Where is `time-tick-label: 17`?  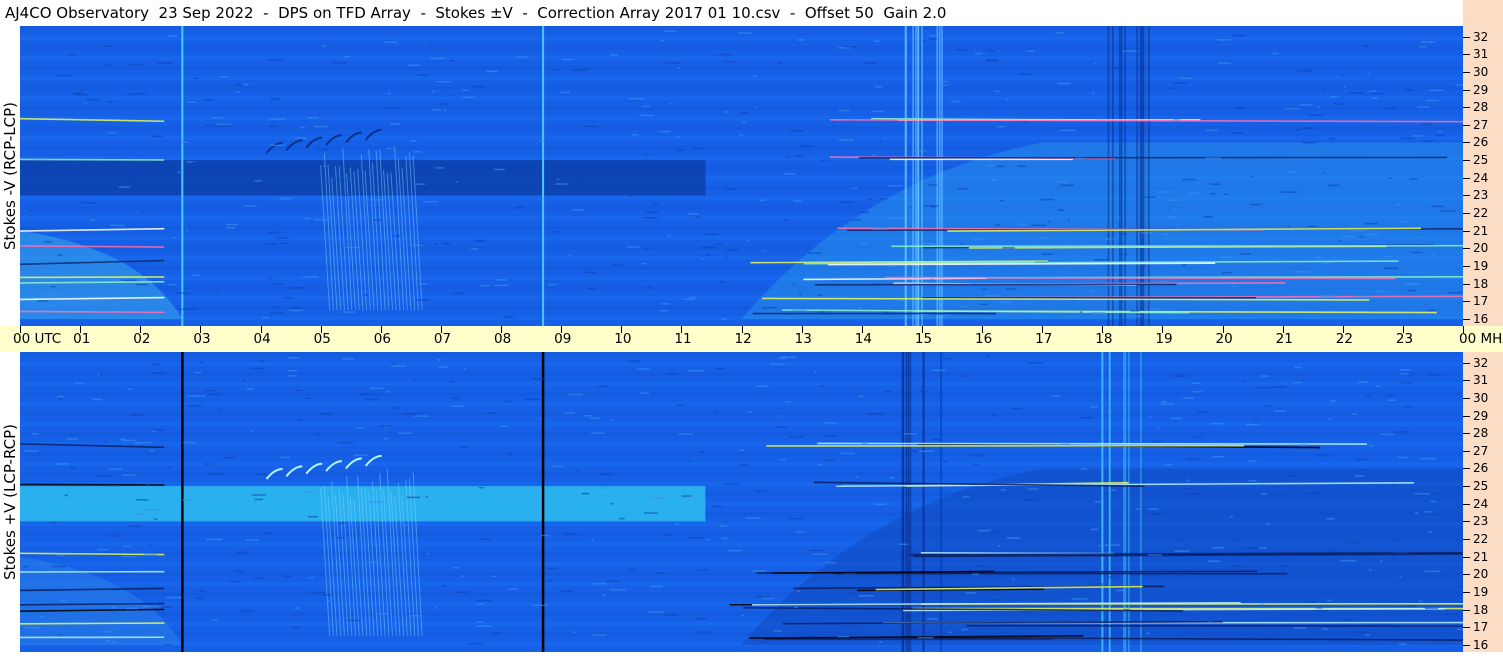
time-tick-label: 17 is located at coordinates (1044, 339).